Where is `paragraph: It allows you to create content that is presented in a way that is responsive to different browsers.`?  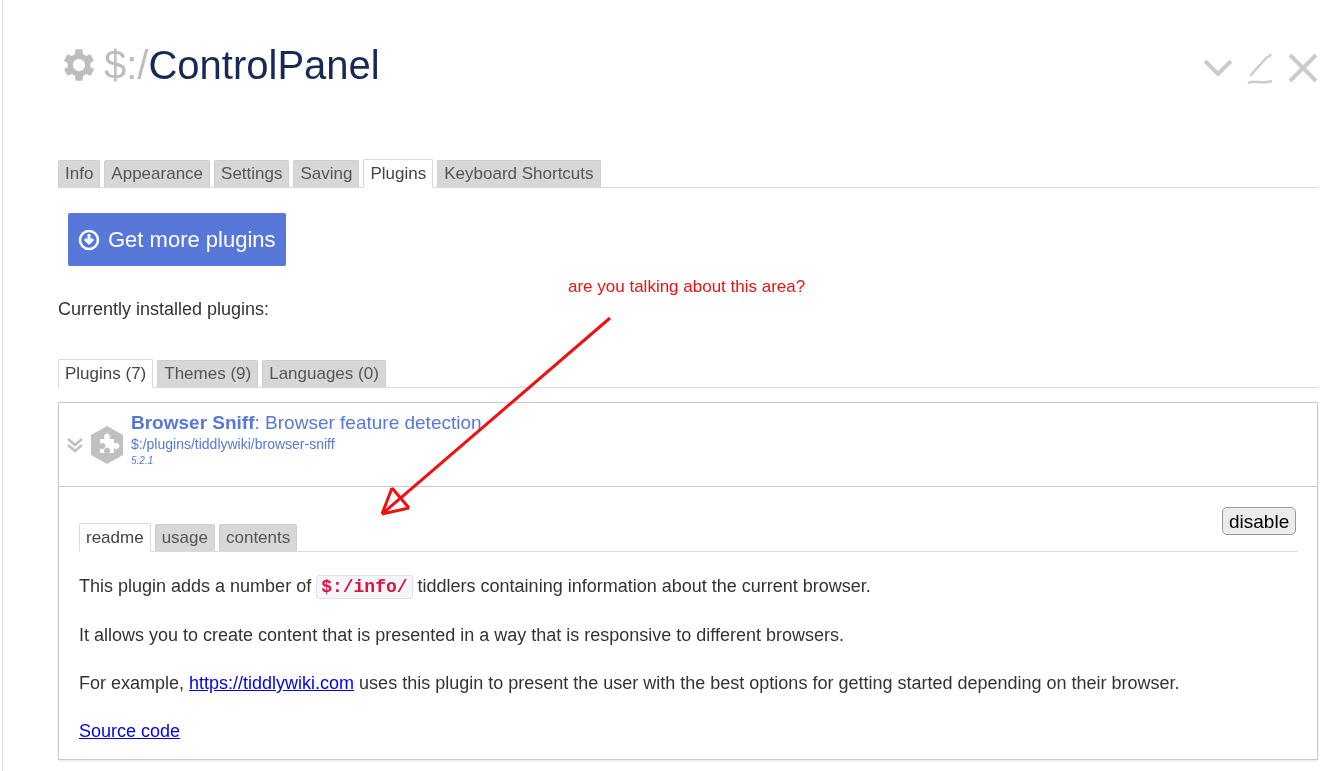 paragraph: It allows you to create content that is presented in a way that is responsive to different browsers. is located at coordinates (462, 635).